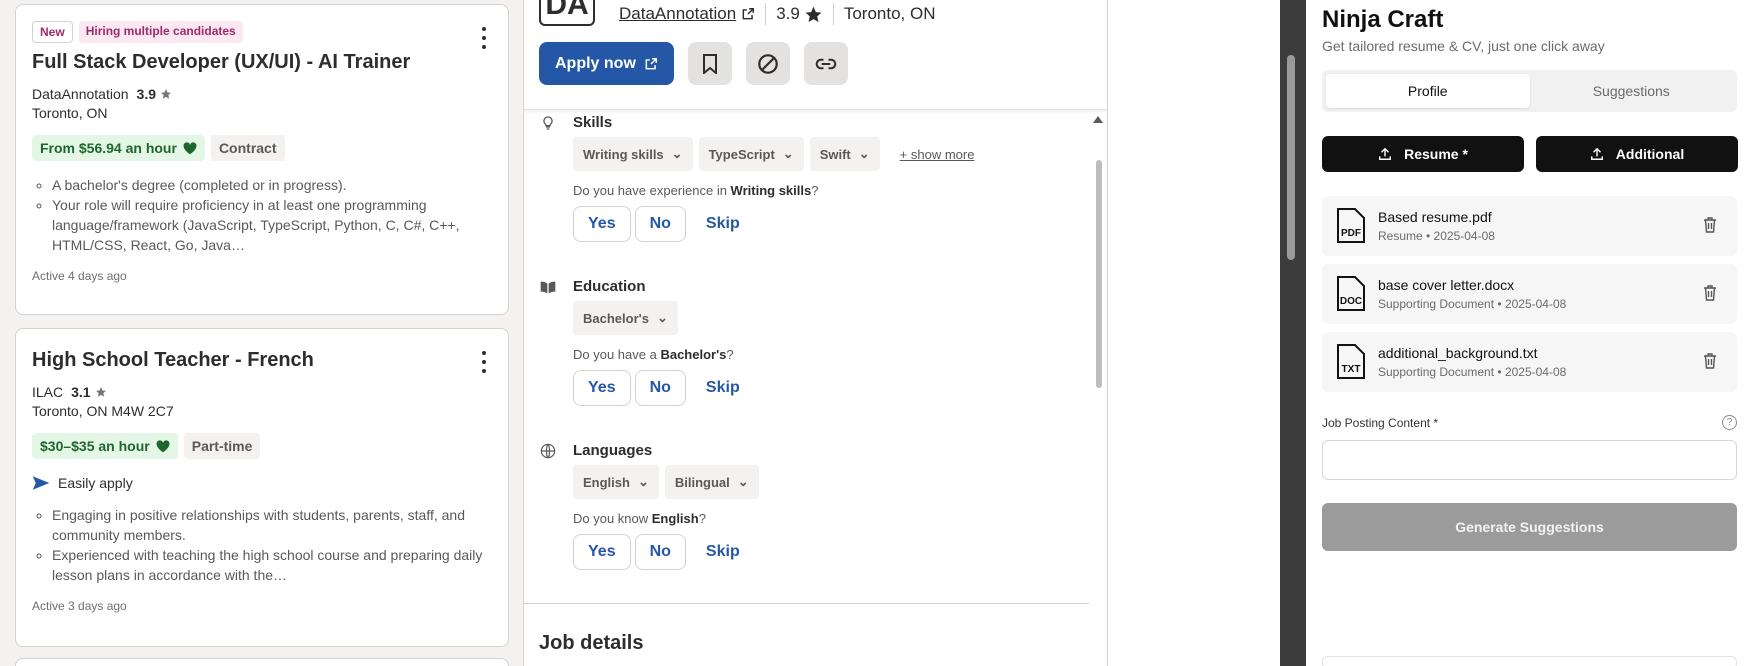  I want to click on question-subject: English, so click(675, 518).